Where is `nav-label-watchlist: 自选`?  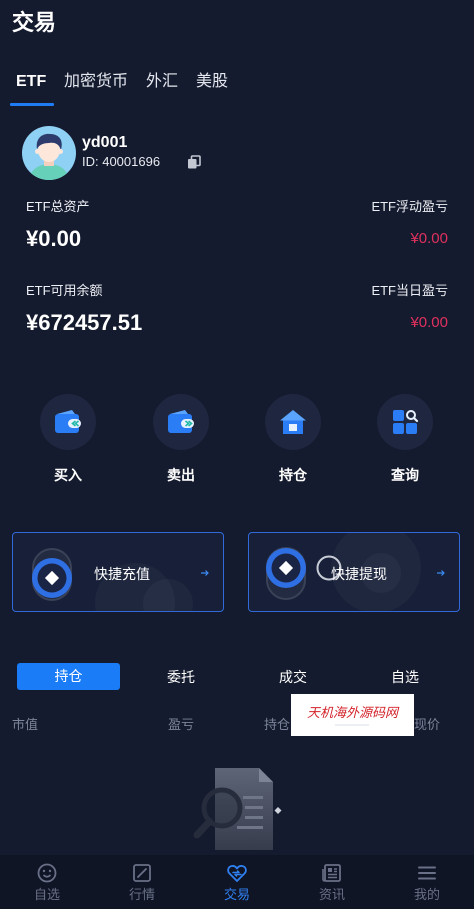 nav-label-watchlist: 自选 is located at coordinates (46, 894).